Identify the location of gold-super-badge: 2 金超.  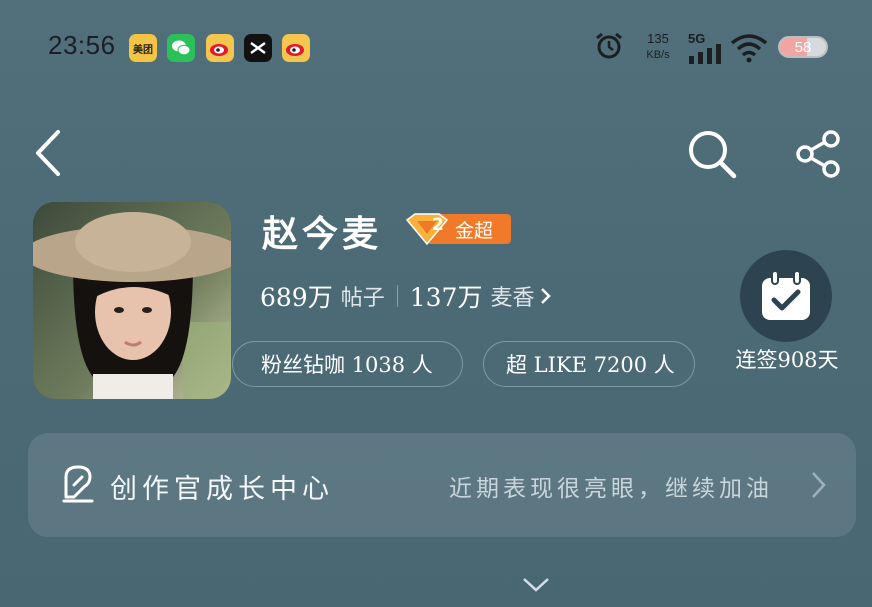
(458, 229).